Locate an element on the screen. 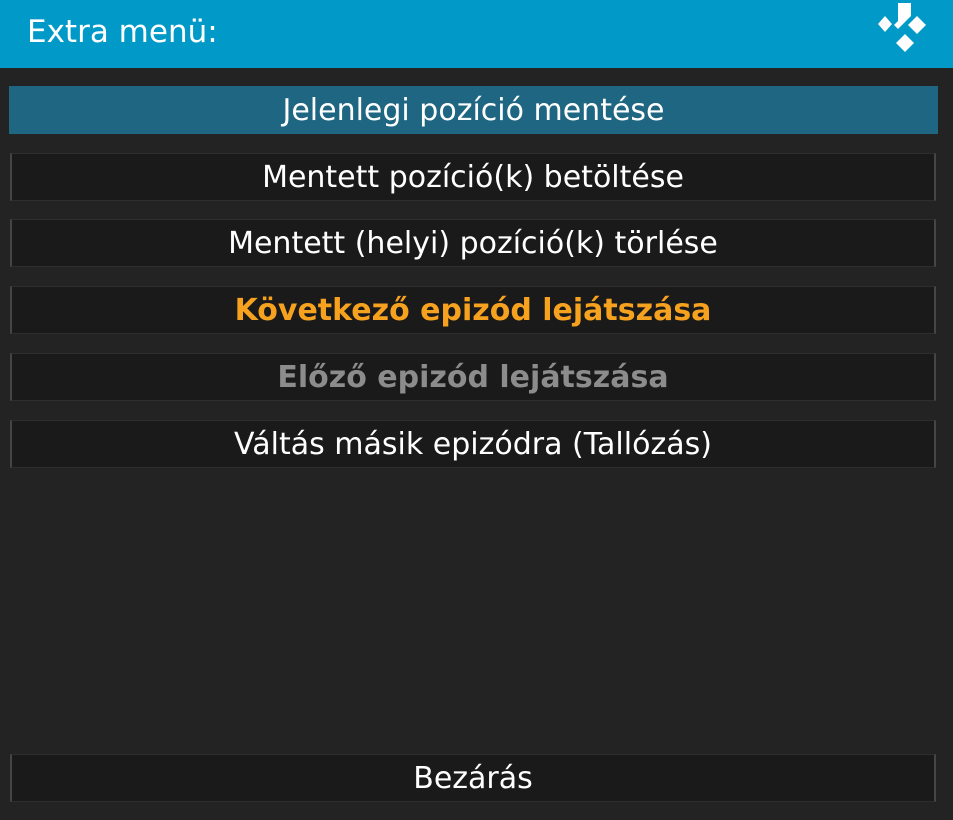 This screenshot has height=820, width=953. menu-item-switch-episode: Váltás másik epizódra (Tallózás) is located at coordinates (473, 444).